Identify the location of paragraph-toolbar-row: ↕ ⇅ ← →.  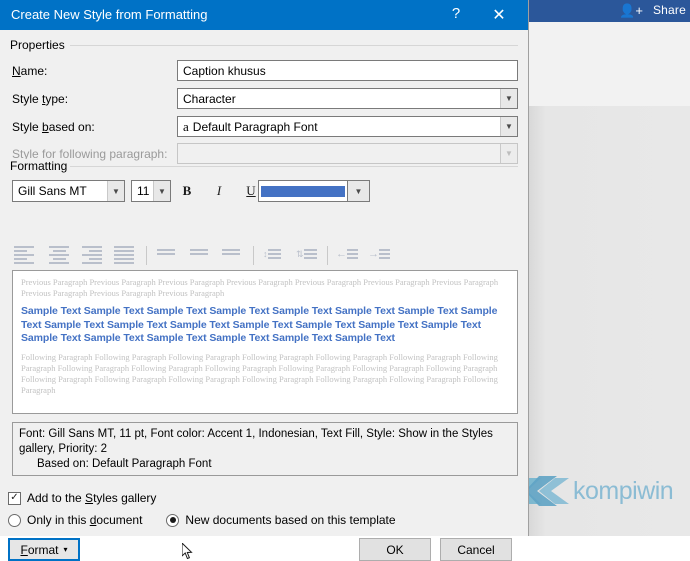
(264, 255).